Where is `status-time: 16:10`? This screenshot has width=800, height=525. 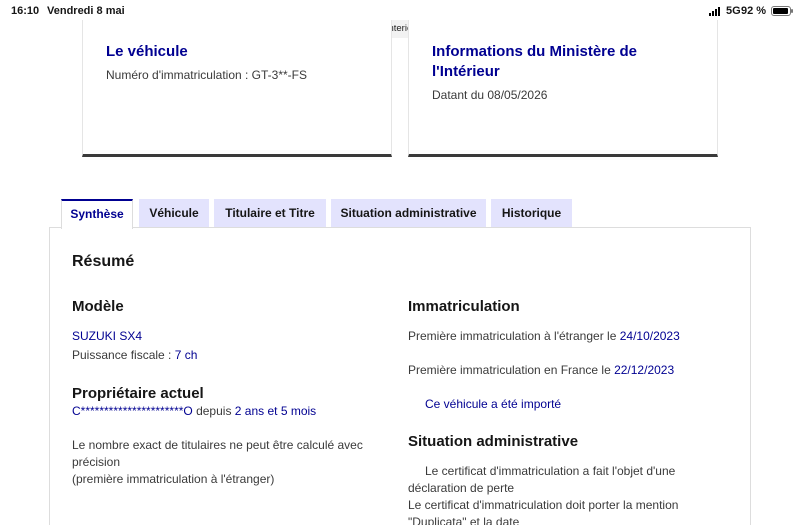 status-time: 16:10 is located at coordinates (25, 11).